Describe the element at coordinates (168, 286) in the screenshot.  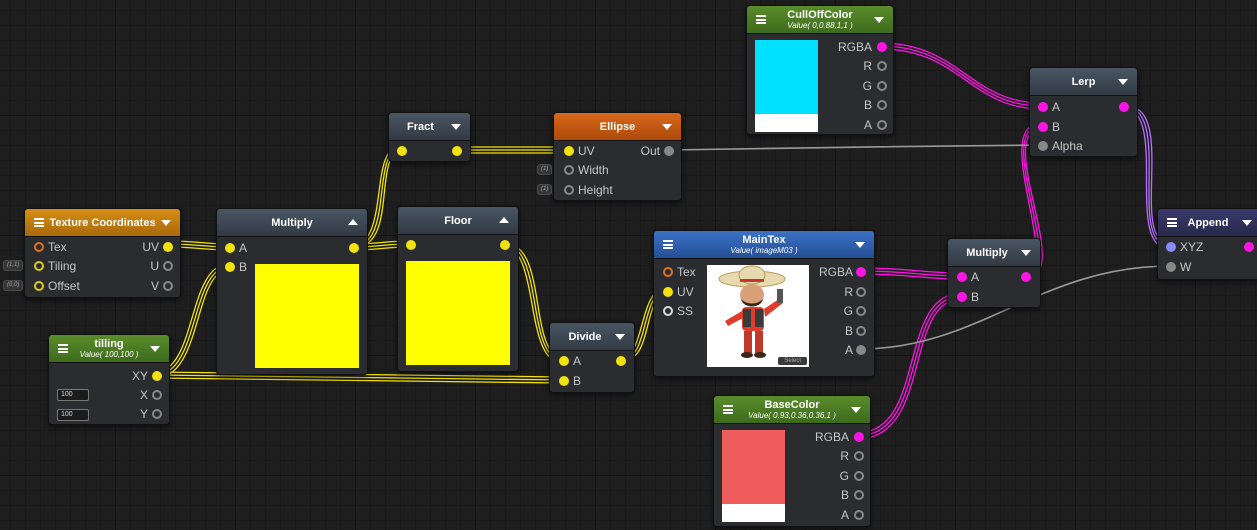
I see `port-v` at that location.